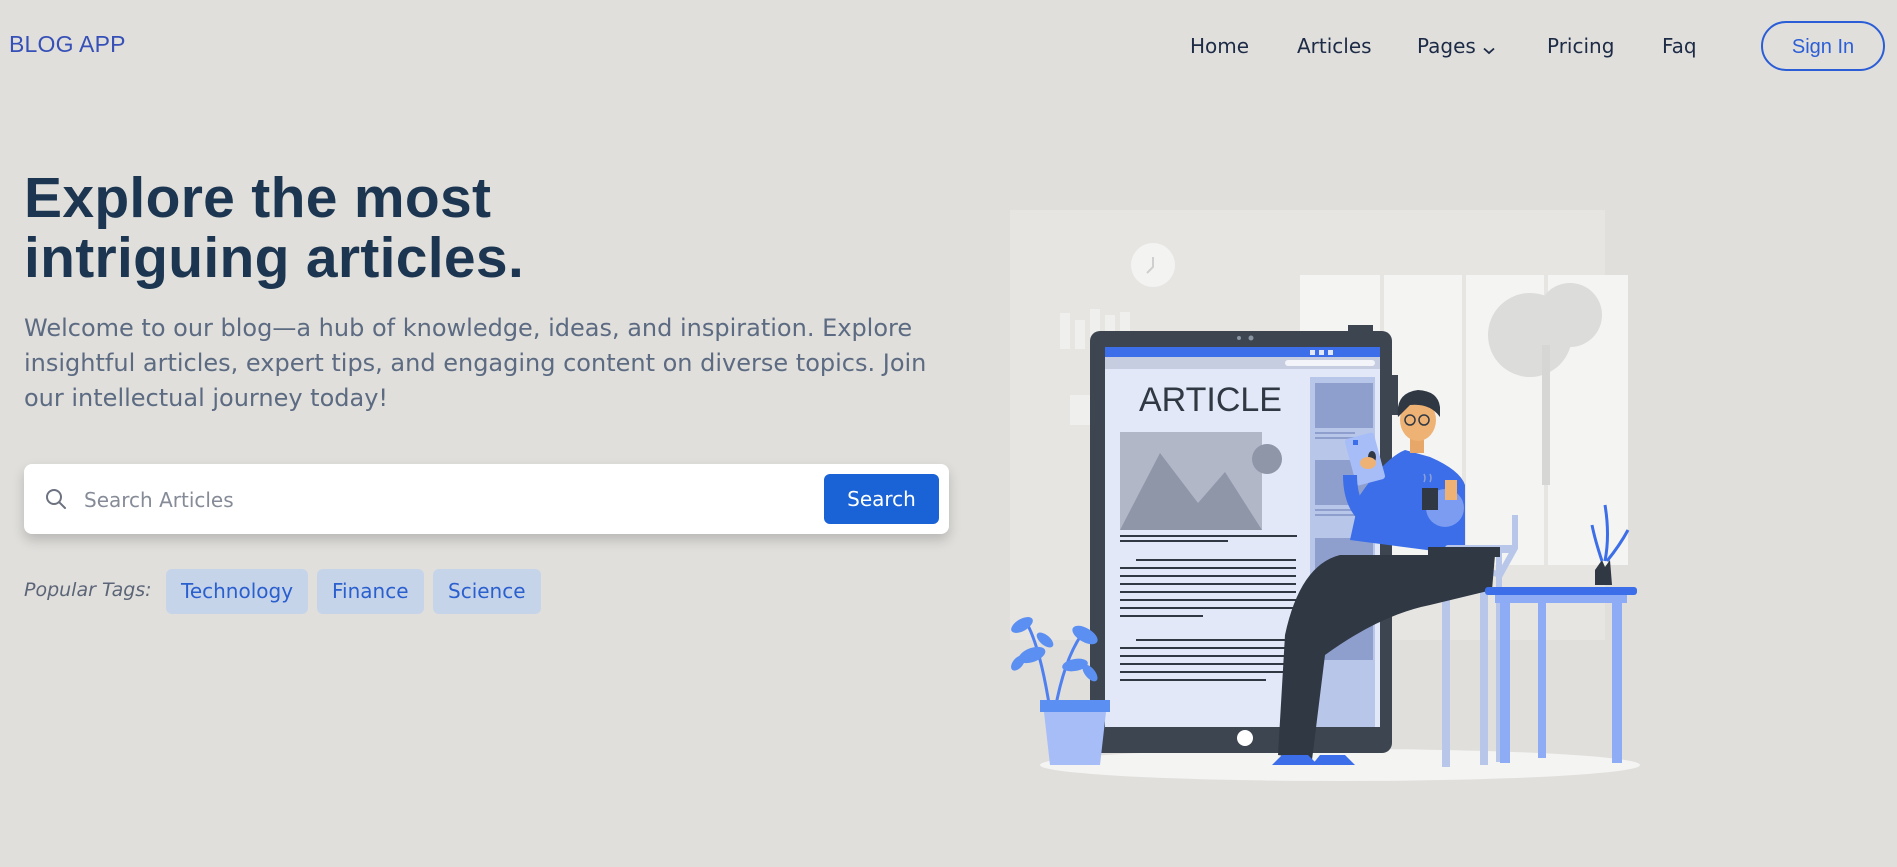 The height and width of the screenshot is (867, 1897). I want to click on search-input, so click(454, 500).